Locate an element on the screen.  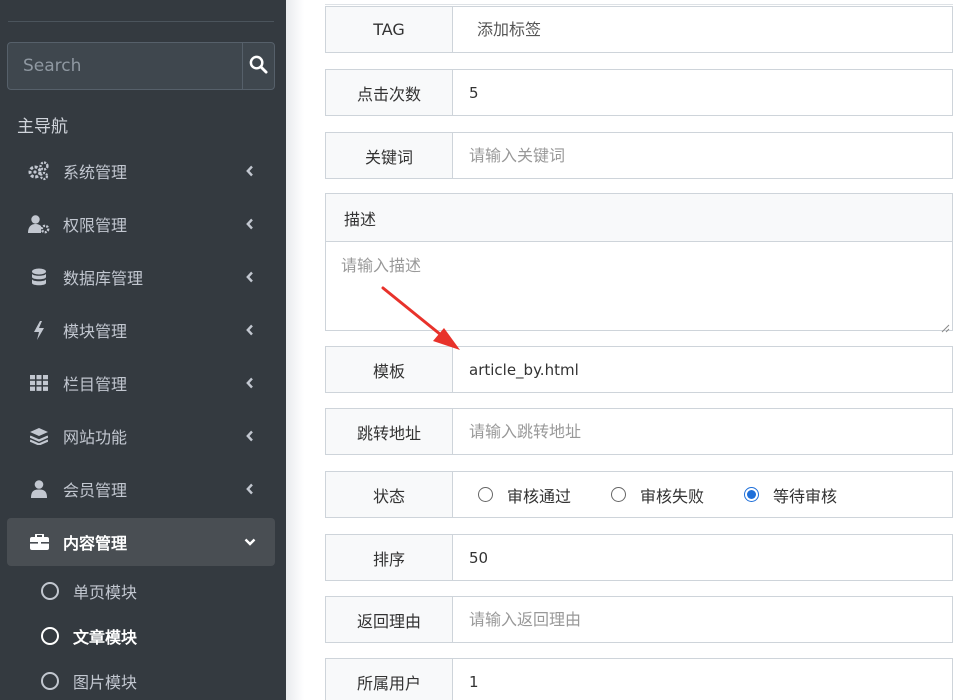
nav-header: 主导航 is located at coordinates (42, 127).